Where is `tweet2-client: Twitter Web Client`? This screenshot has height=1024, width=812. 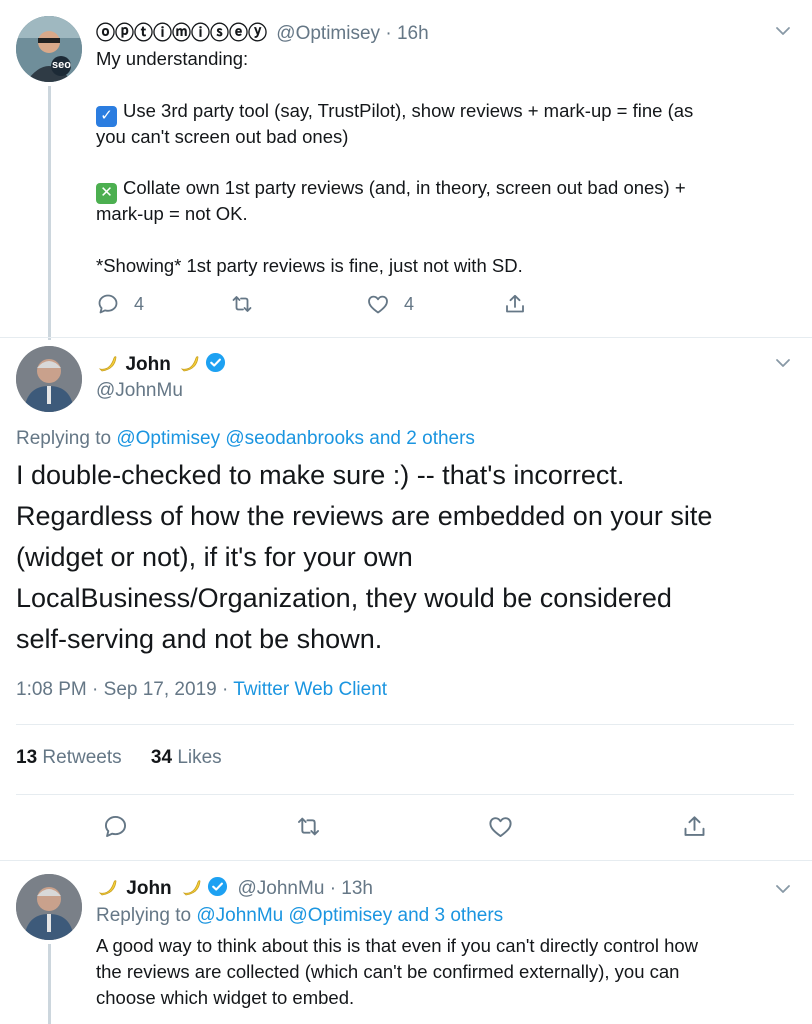 tweet2-client: Twitter Web Client is located at coordinates (310, 689).